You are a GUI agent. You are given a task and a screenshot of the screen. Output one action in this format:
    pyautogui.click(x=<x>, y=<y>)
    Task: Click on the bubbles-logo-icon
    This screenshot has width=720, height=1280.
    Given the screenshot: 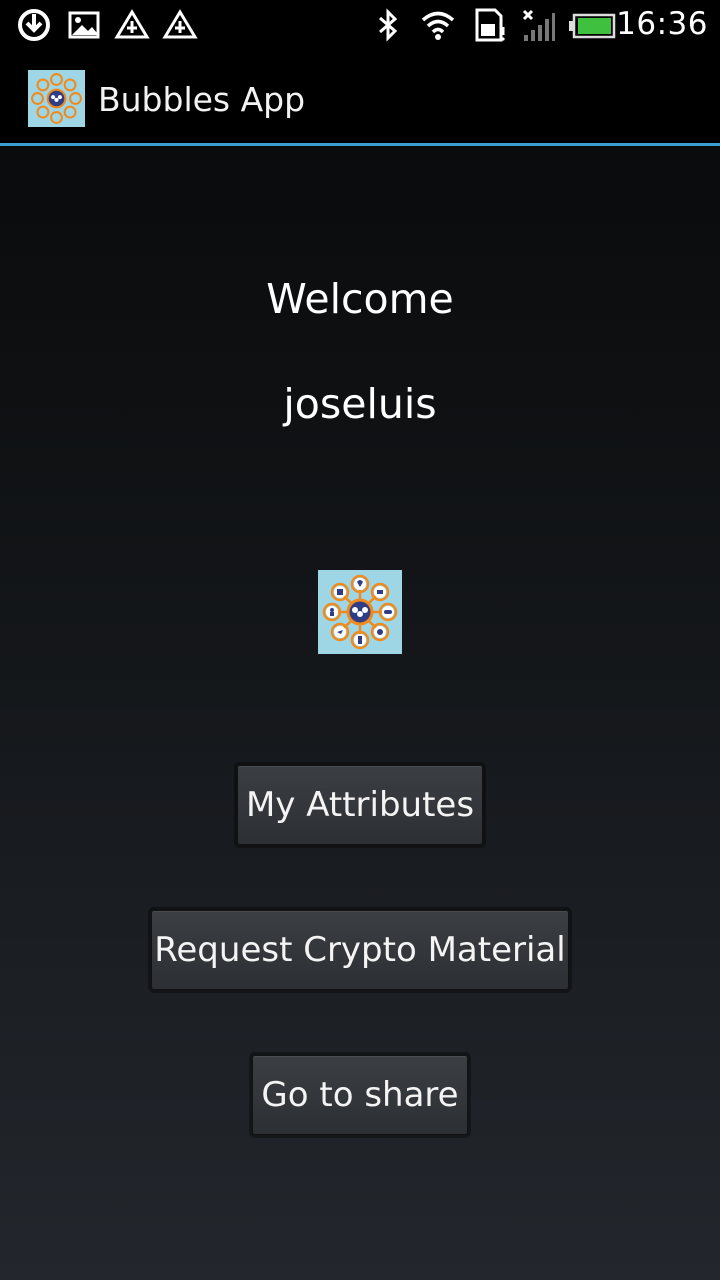 What is the action you would take?
    pyautogui.click(x=360, y=612)
    